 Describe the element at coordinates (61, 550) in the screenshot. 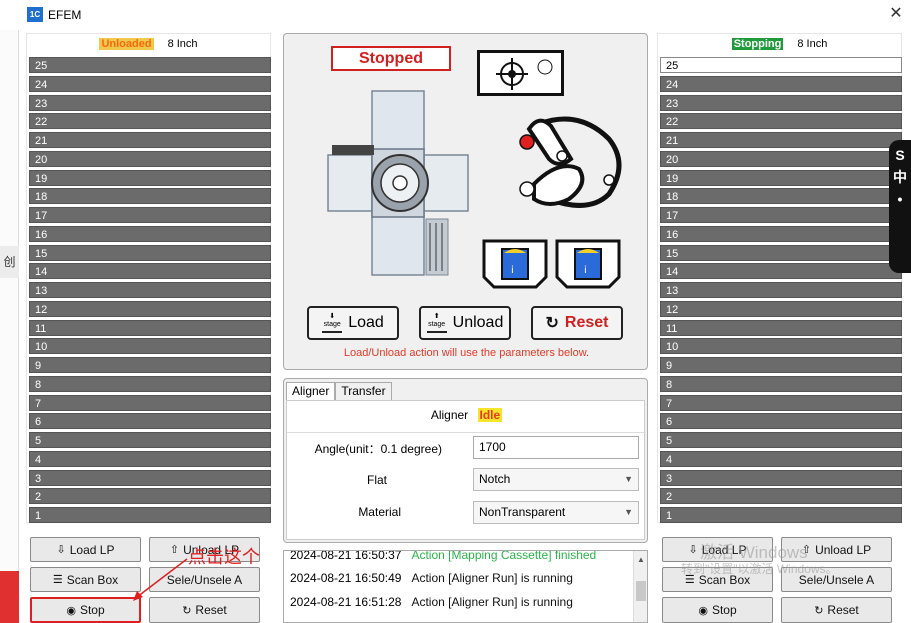

I see `stage-icon: ⇩` at that location.